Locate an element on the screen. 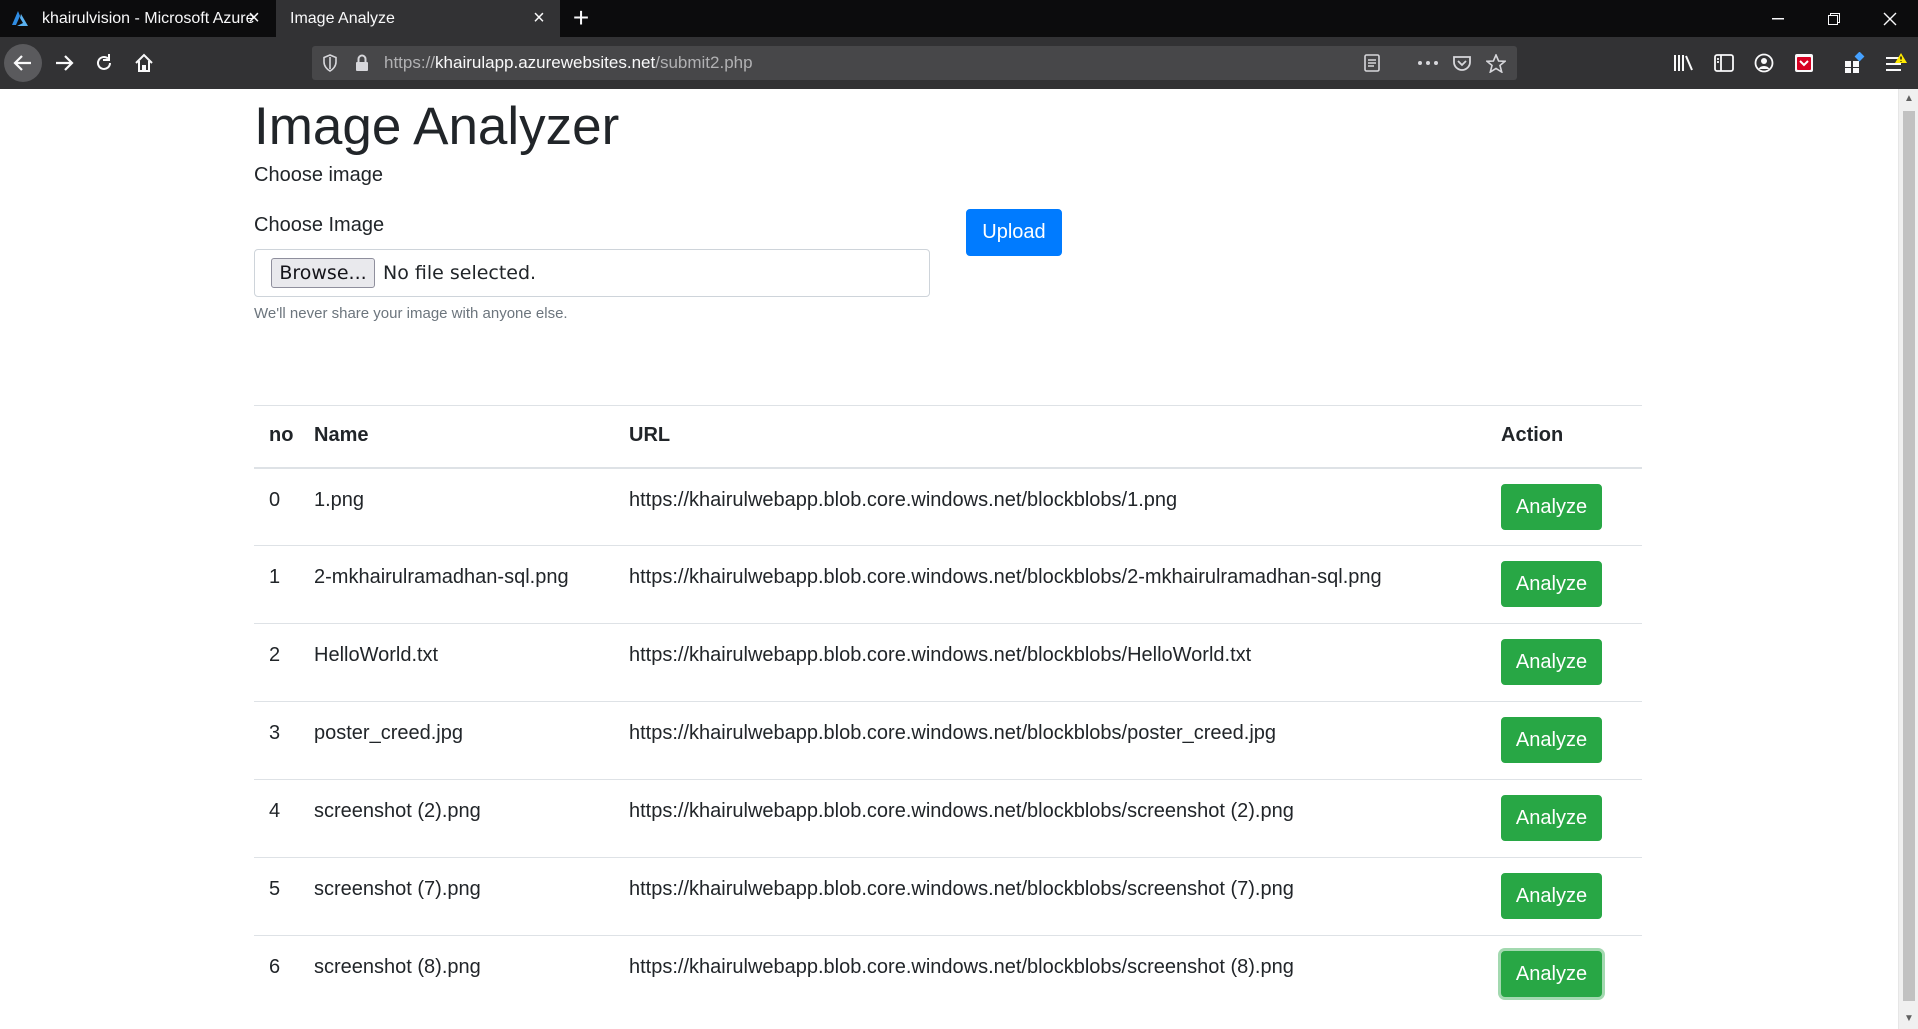 The image size is (1918, 1029). vertical-scrollbar: ▲ ▼ is located at coordinates (1908, 559).